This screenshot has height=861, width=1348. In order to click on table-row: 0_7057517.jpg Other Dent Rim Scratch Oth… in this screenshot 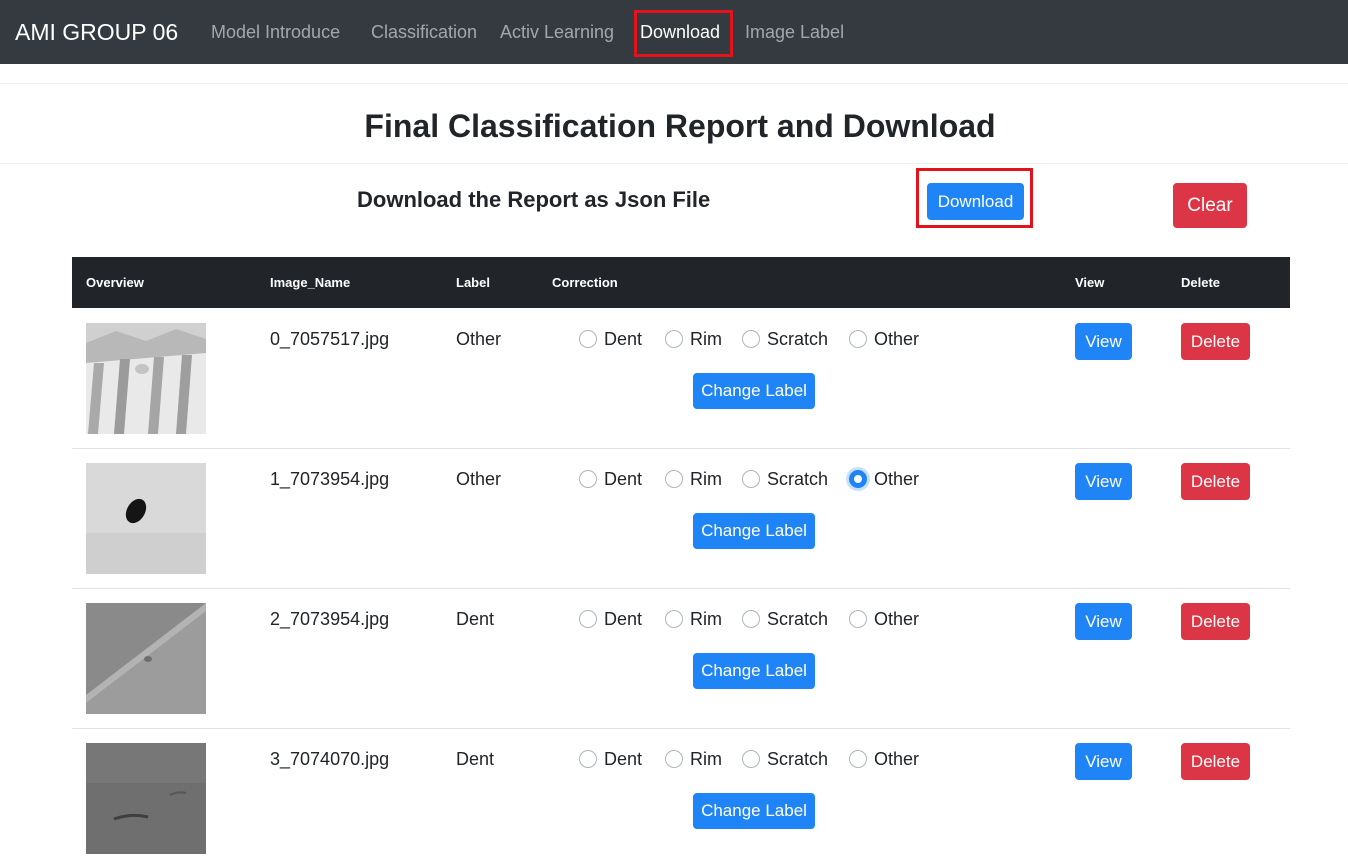, I will do `click(681, 379)`.